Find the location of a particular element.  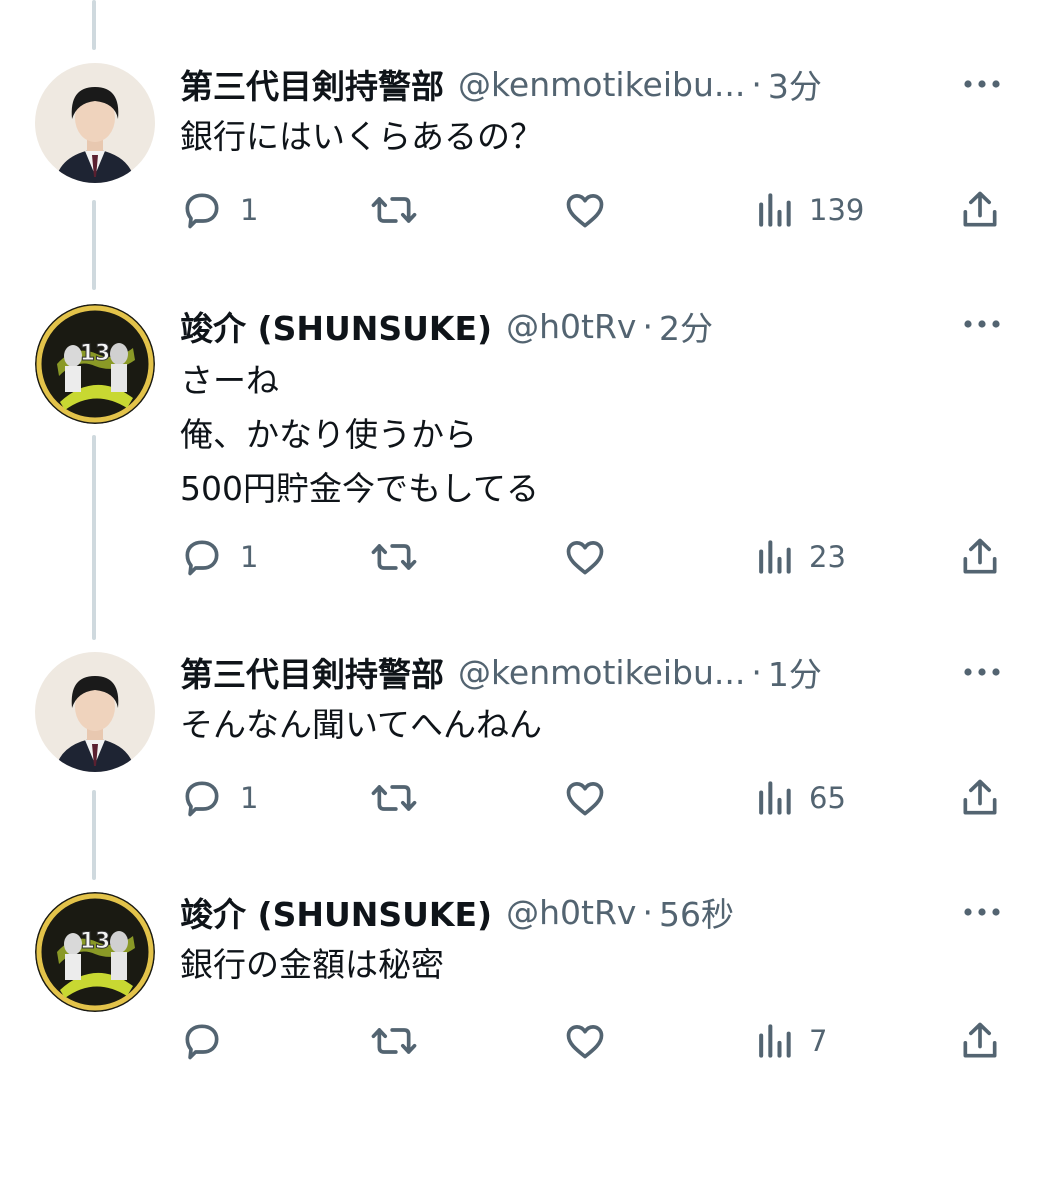

reply-button is located at coordinates (210, 1041).